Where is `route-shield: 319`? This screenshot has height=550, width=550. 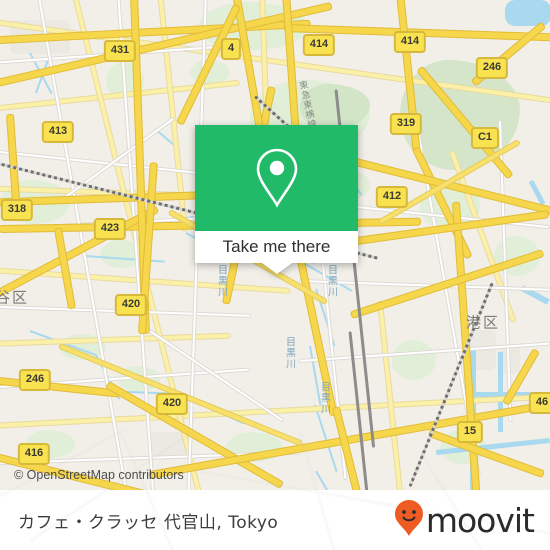
route-shield: 319 is located at coordinates (406, 124).